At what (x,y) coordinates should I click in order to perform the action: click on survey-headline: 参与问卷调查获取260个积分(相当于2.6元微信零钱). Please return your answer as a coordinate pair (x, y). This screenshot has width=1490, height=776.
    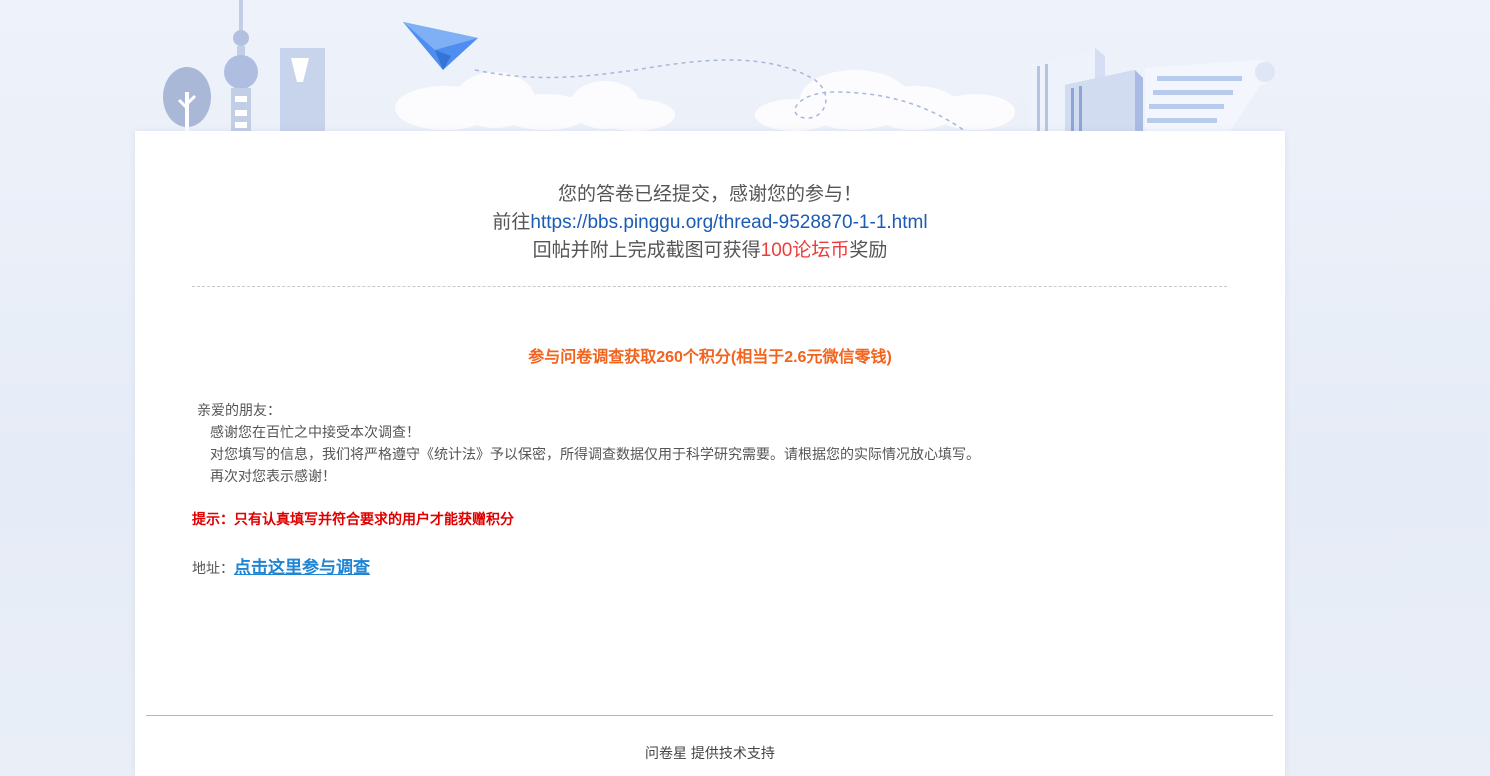
    Looking at the image, I should click on (710, 357).